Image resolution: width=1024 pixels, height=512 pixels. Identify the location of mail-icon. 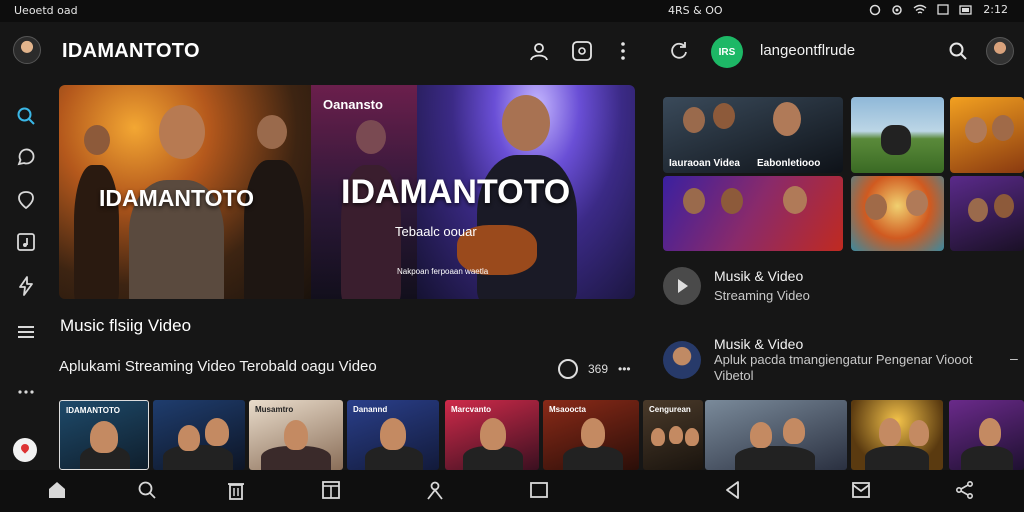
(861, 490).